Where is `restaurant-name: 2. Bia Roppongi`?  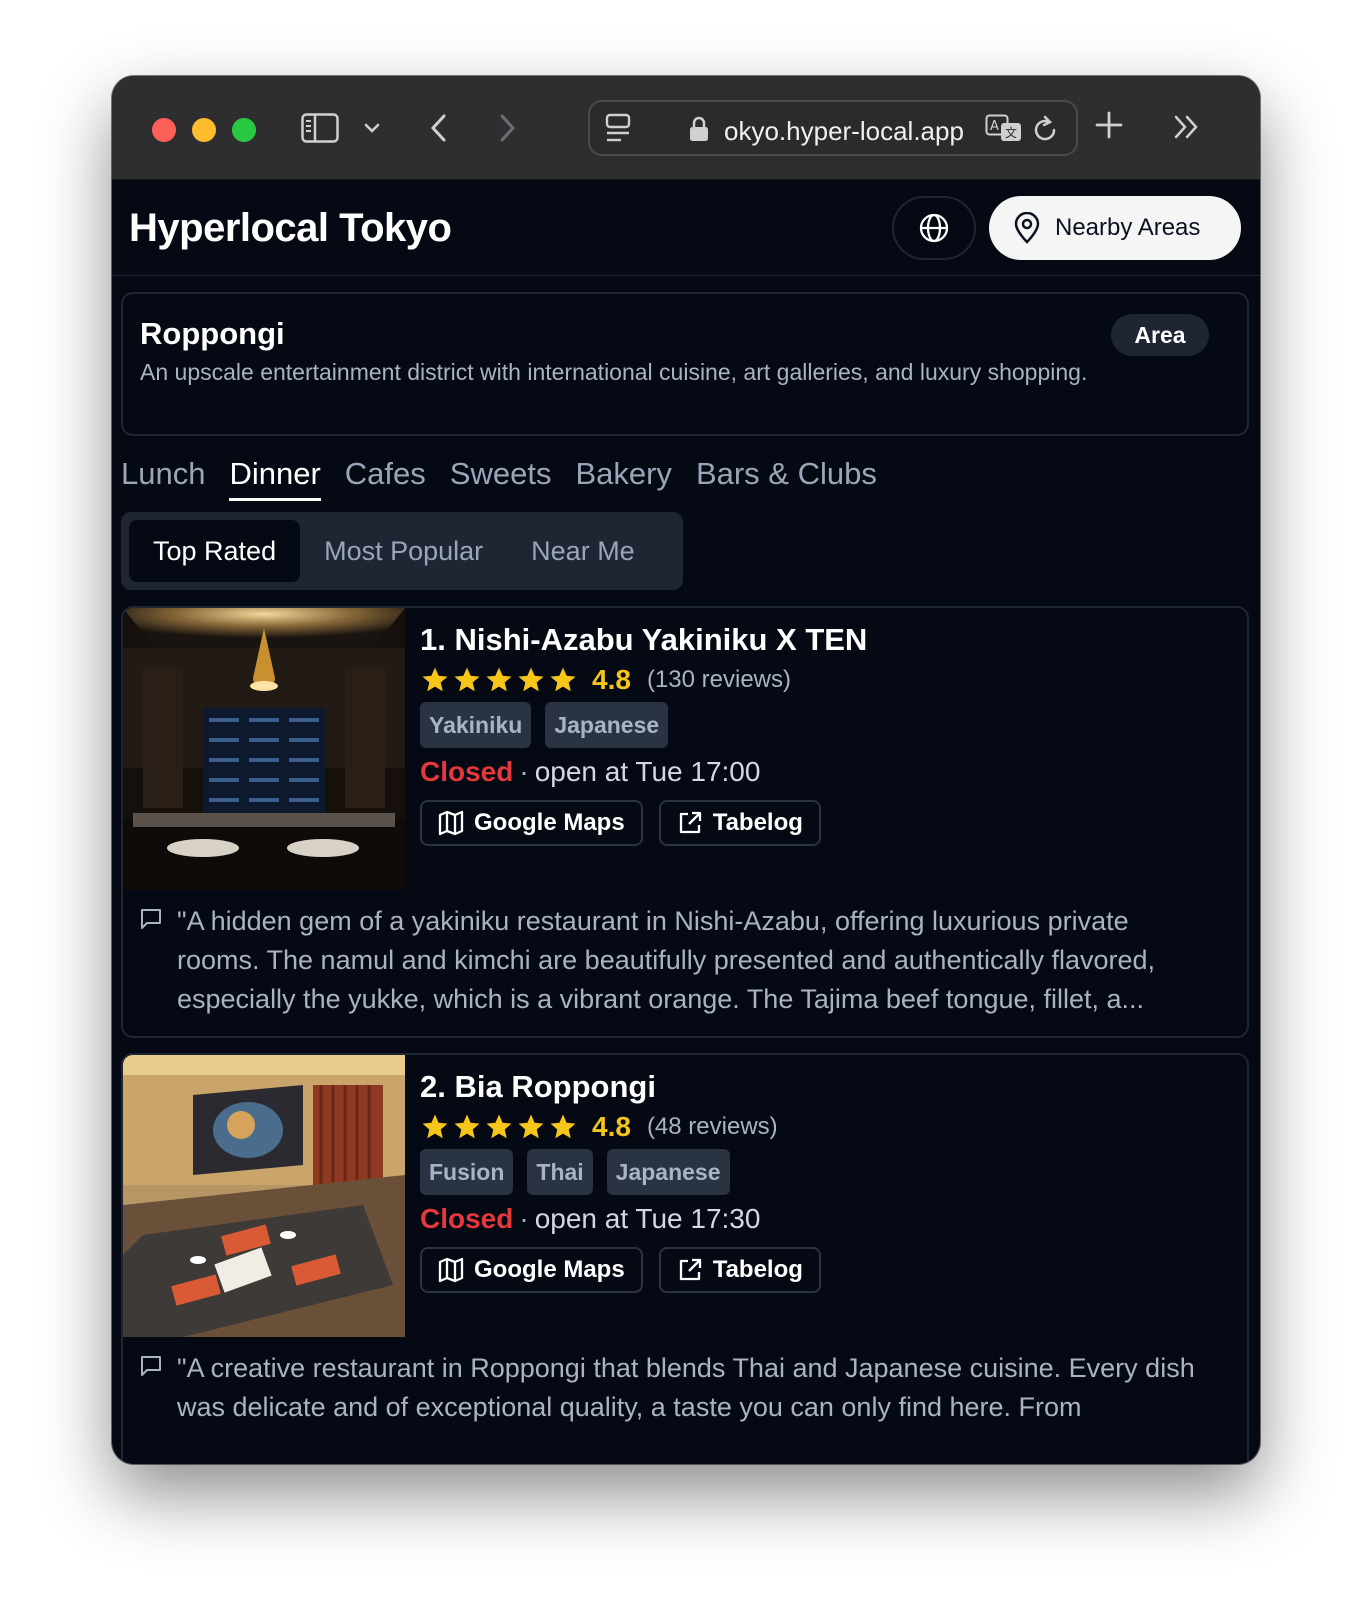 restaurant-name: 2. Bia Roppongi is located at coordinates (538, 1087).